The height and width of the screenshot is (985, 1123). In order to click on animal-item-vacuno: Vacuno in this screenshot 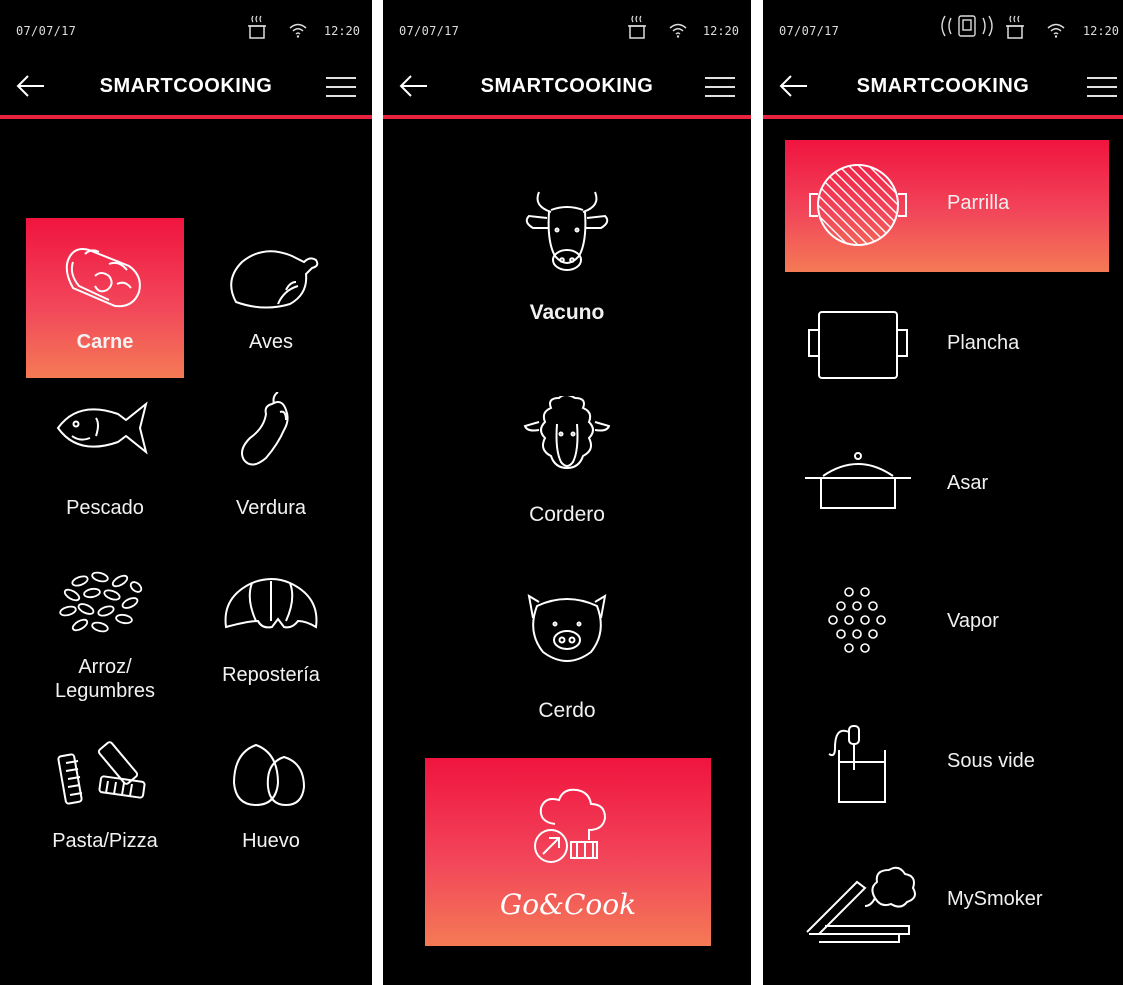, I will do `click(567, 258)`.